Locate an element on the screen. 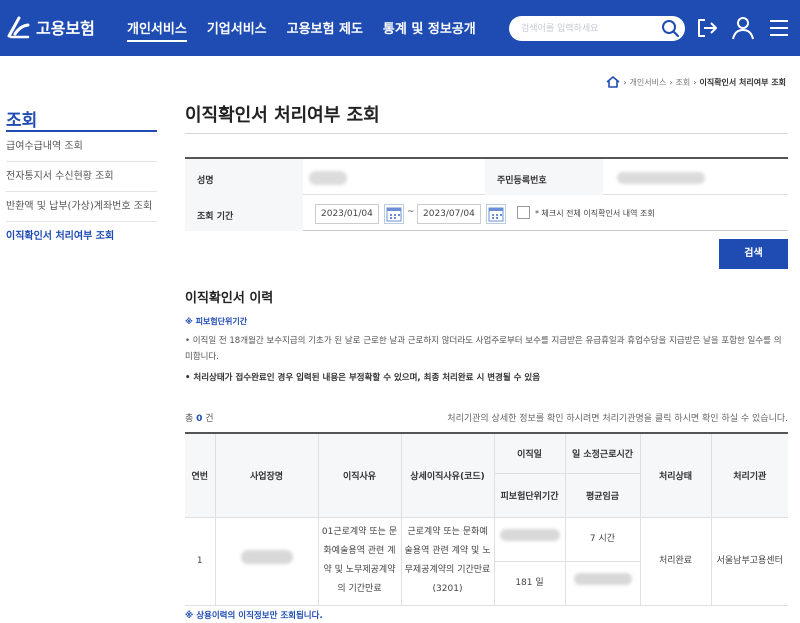  col-company: 사업장명 is located at coordinates (266, 475).